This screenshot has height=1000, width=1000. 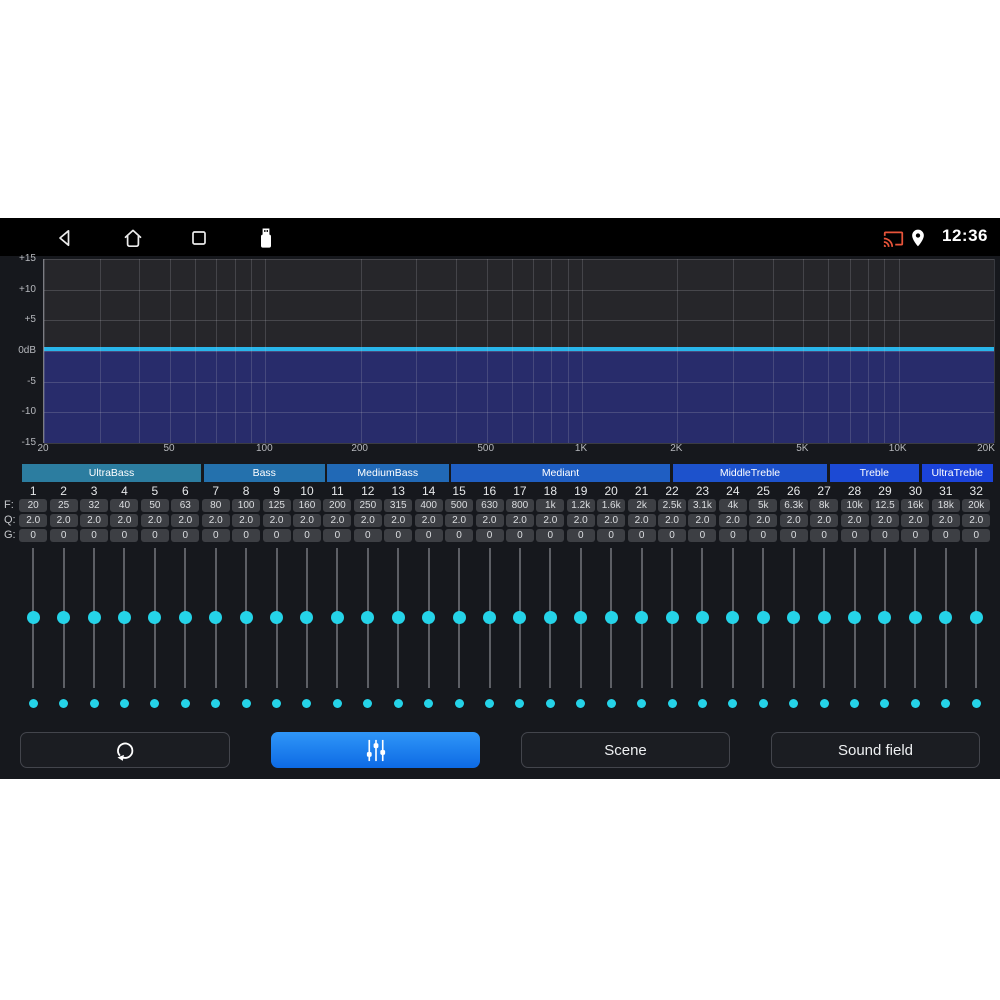 I want to click on band-number: 28, so click(x=854, y=491).